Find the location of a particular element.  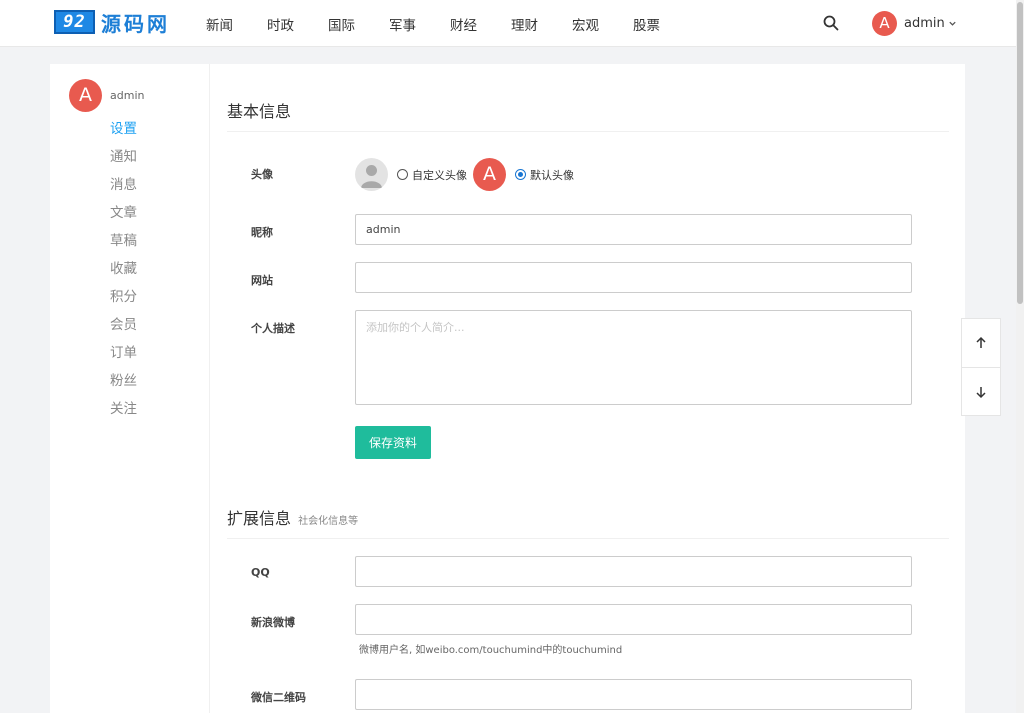

user-name: admin is located at coordinates (924, 23).